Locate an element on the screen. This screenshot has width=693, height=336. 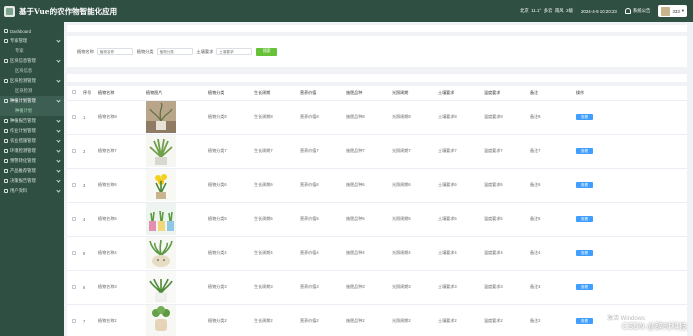
column-header: 备注 is located at coordinates (553, 93).